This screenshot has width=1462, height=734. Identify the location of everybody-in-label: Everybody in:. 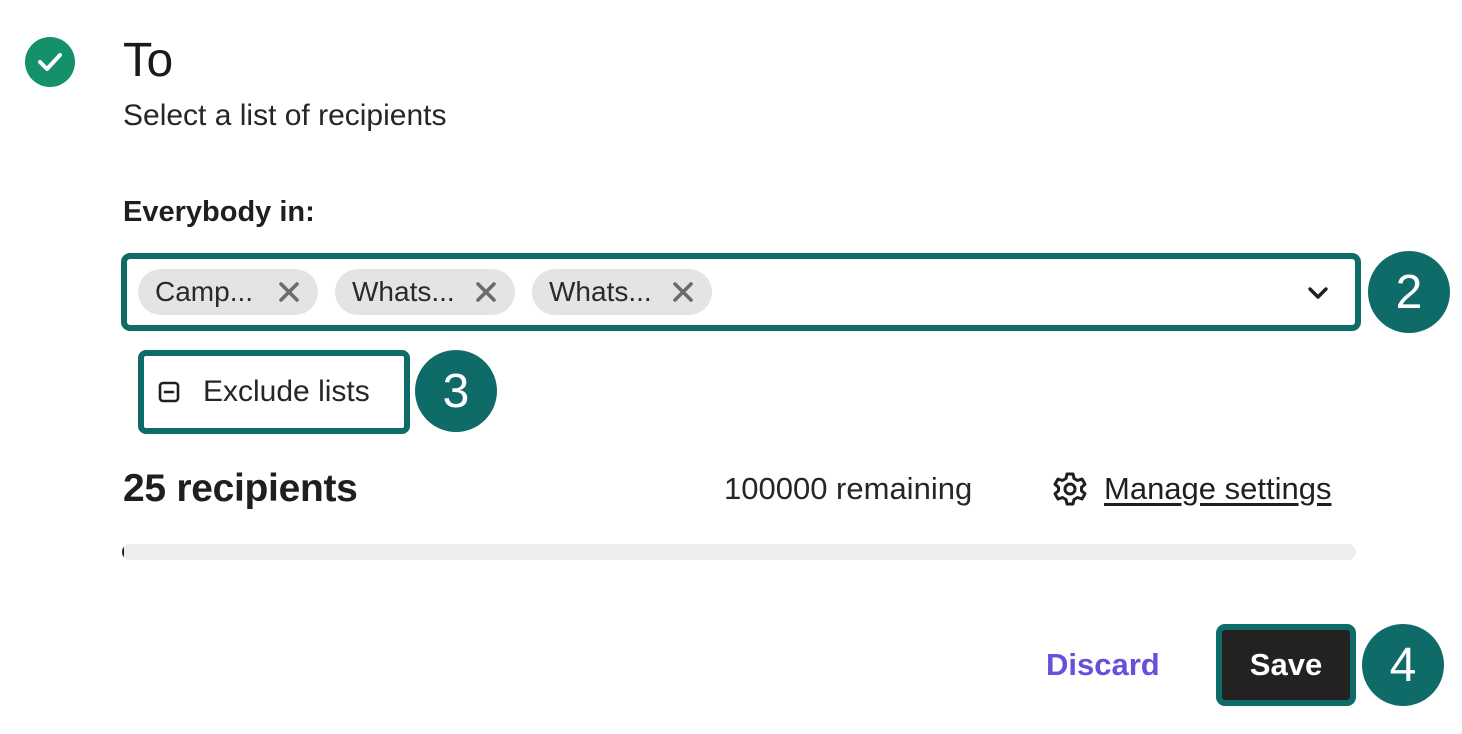
(219, 212).